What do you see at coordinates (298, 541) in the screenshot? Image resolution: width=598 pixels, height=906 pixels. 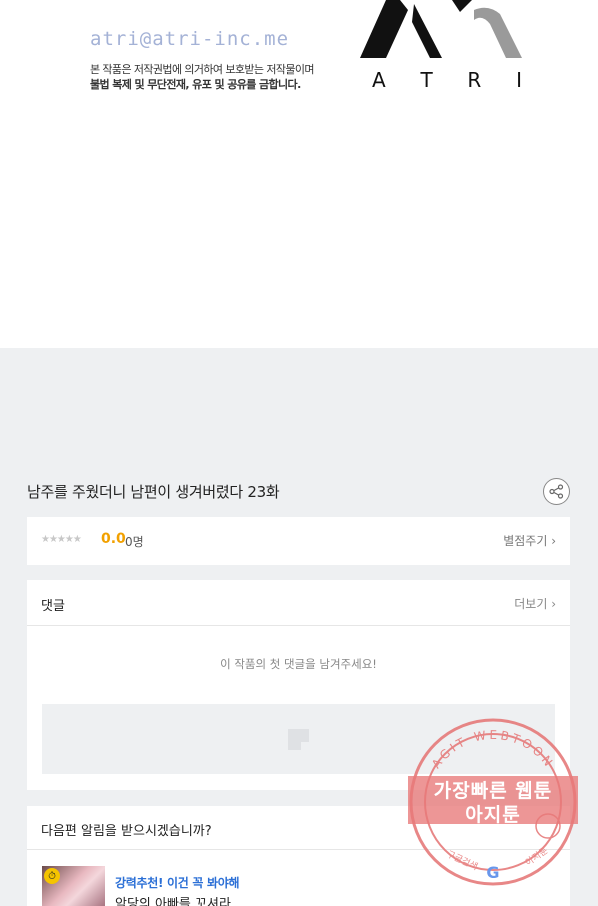 I see `rating-card: ★★★★★ 0.0 0명 별점주기 ›` at bounding box center [298, 541].